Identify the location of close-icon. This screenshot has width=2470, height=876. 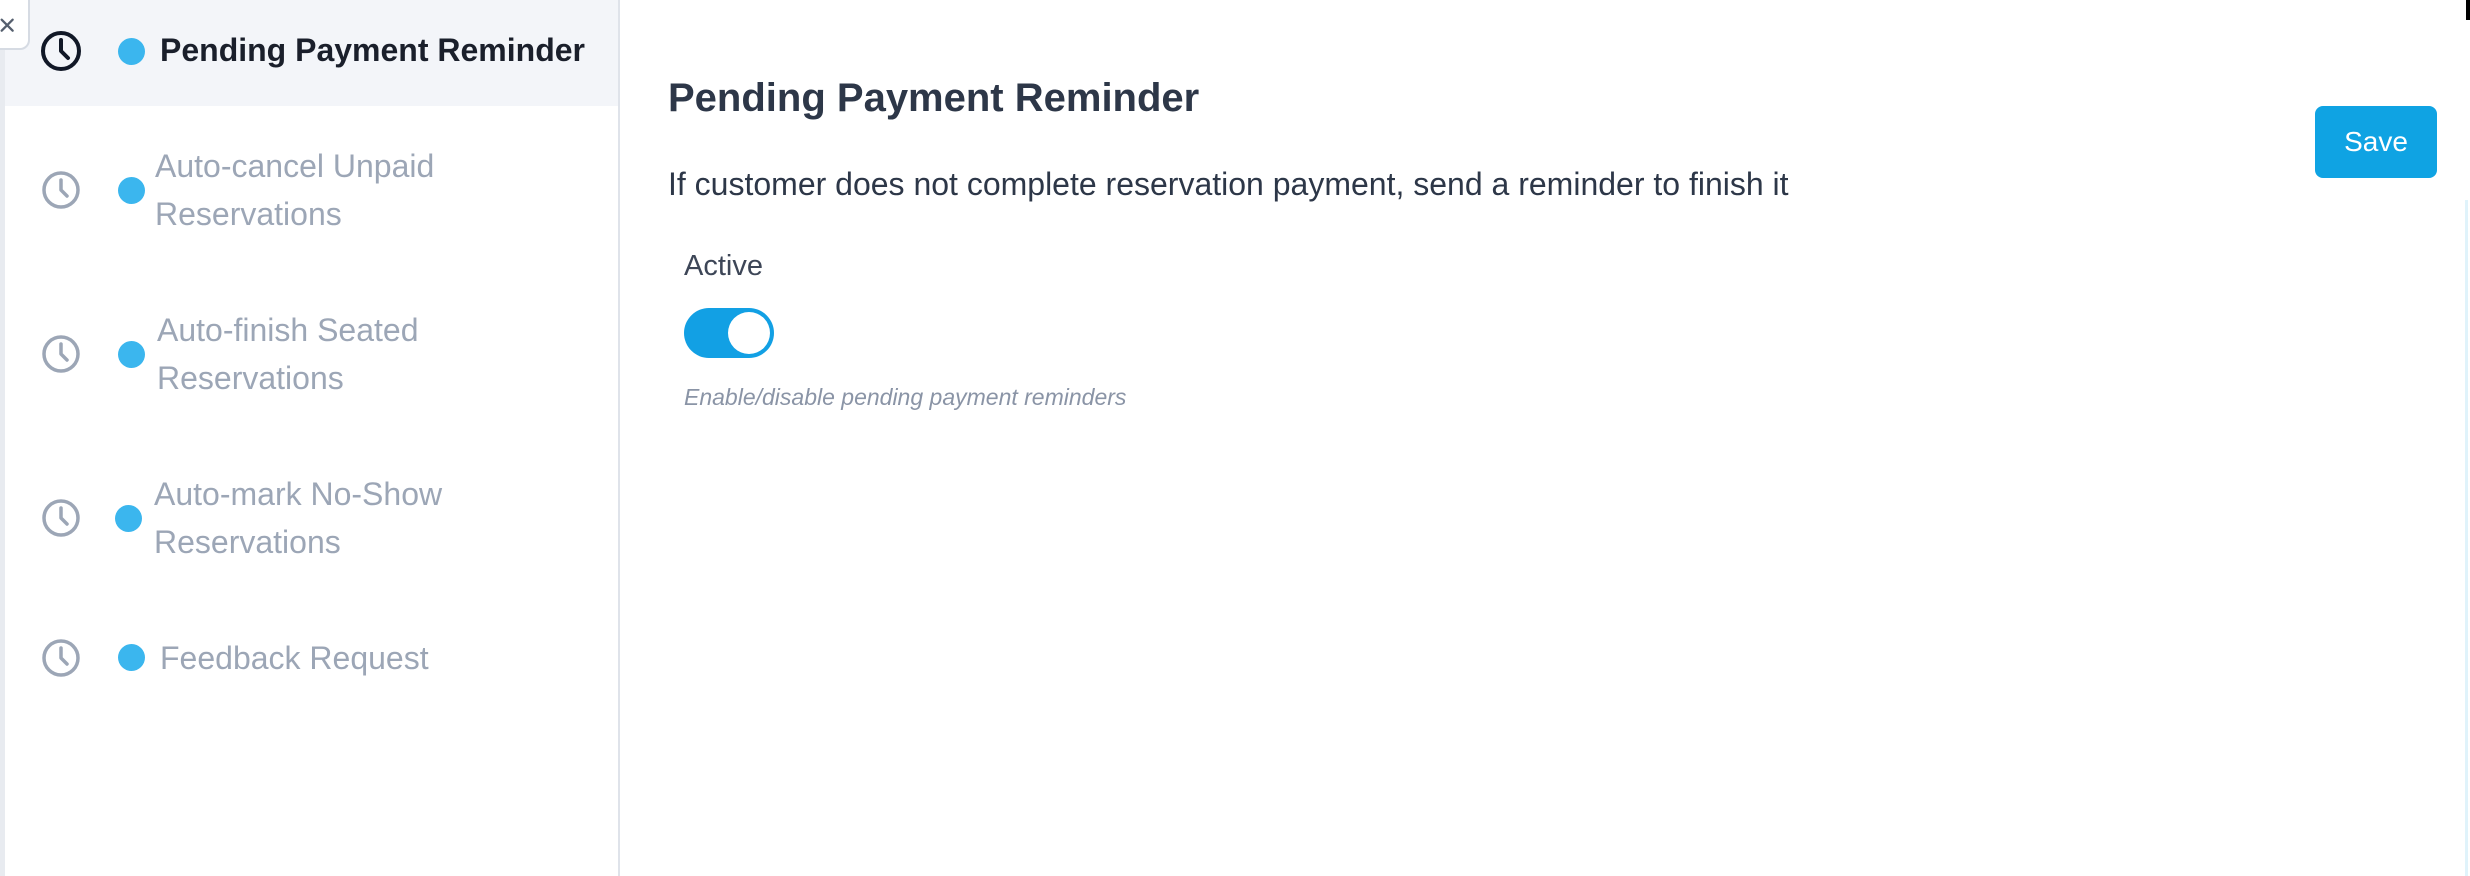
(7, 25).